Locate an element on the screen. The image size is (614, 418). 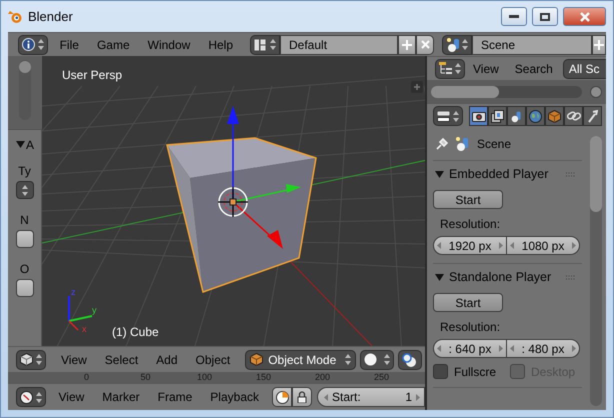
frame-number: 250 is located at coordinates (381, 377).